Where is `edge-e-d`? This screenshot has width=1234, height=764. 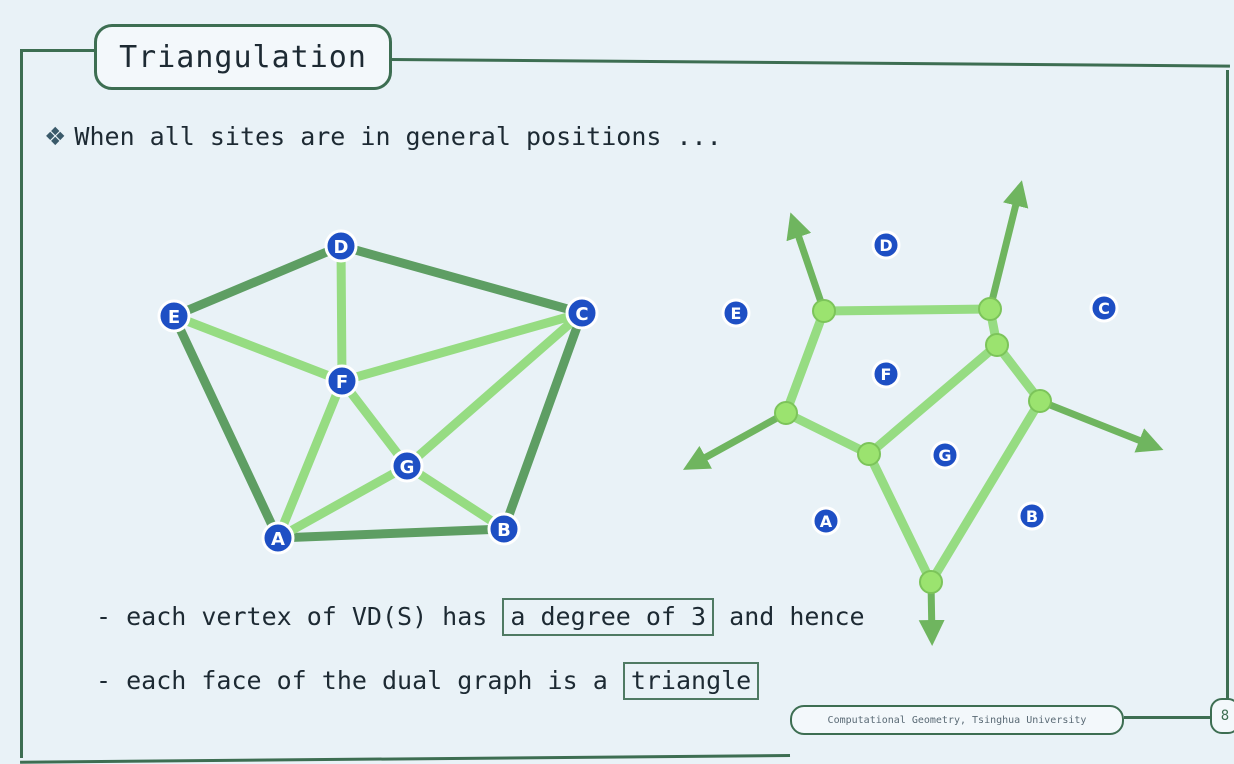
edge-e-d is located at coordinates (257, 281).